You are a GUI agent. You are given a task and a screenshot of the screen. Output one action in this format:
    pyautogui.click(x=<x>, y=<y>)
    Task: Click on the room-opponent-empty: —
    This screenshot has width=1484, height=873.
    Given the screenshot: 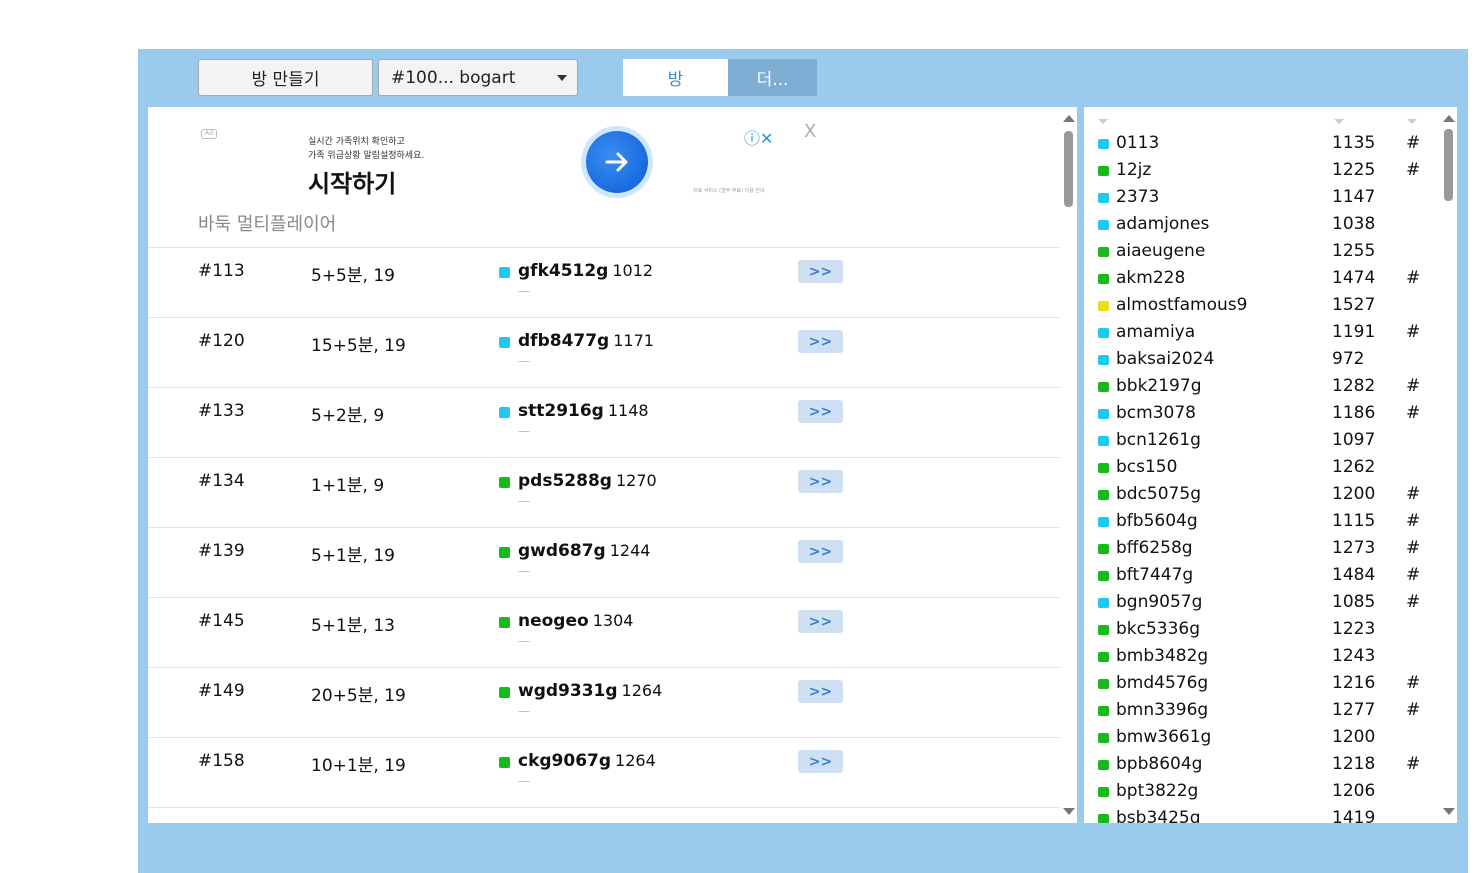 What is the action you would take?
    pyautogui.click(x=524, y=361)
    